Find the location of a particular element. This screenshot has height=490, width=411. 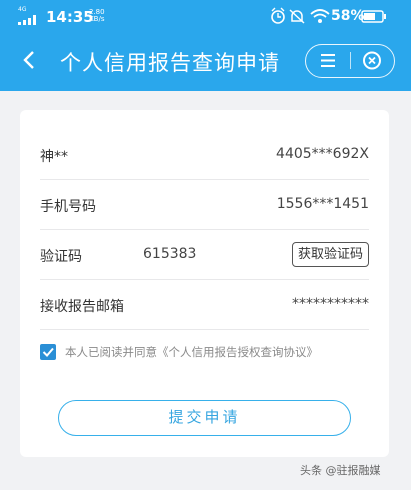

email-label: 接收报告邮箱 is located at coordinates (82, 307).